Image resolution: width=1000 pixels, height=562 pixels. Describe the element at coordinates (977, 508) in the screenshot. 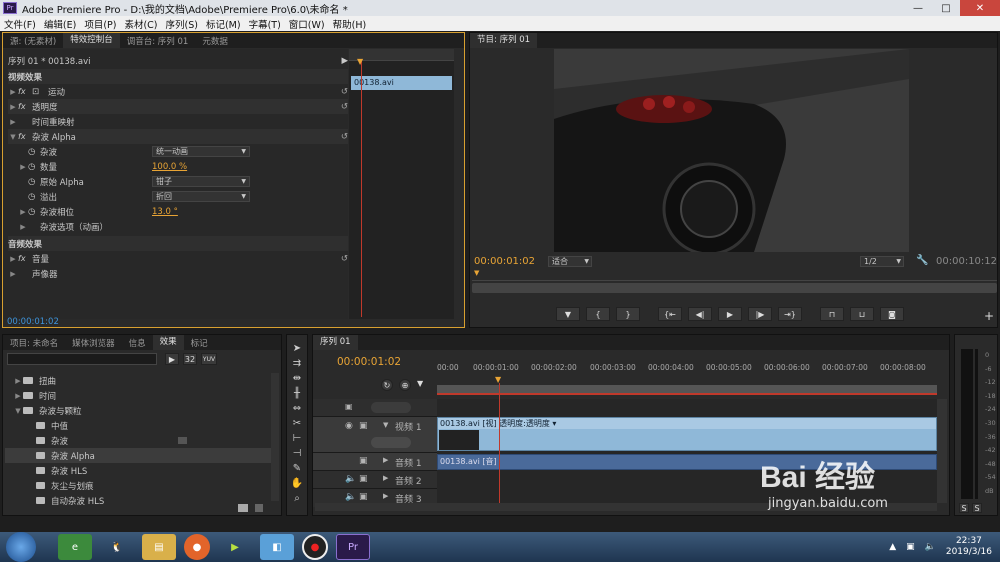

I see `solo-right-button: S` at that location.